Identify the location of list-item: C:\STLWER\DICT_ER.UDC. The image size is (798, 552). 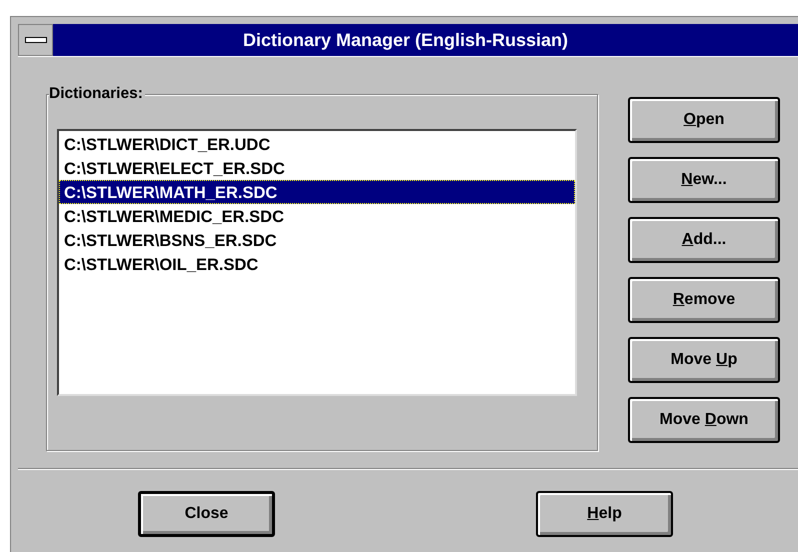
(317, 144).